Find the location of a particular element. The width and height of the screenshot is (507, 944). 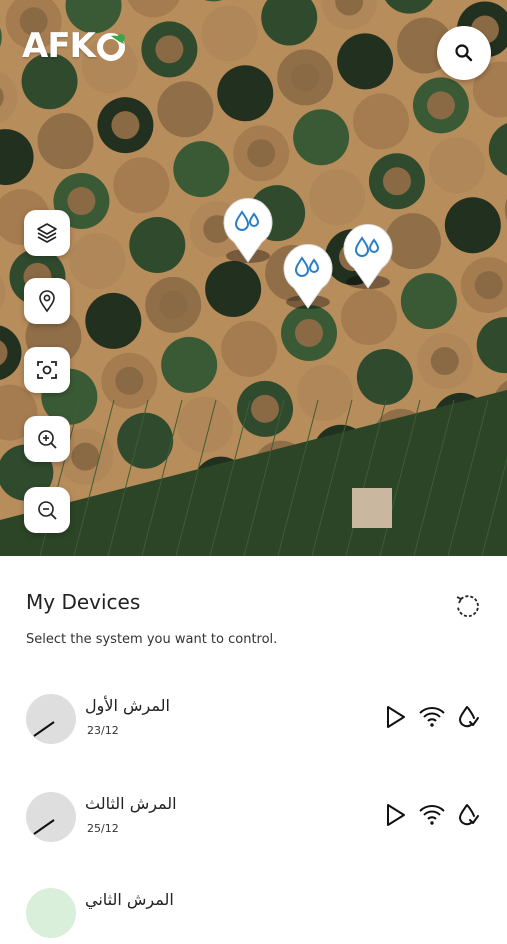

focus-frame-icon is located at coordinates (47, 370).